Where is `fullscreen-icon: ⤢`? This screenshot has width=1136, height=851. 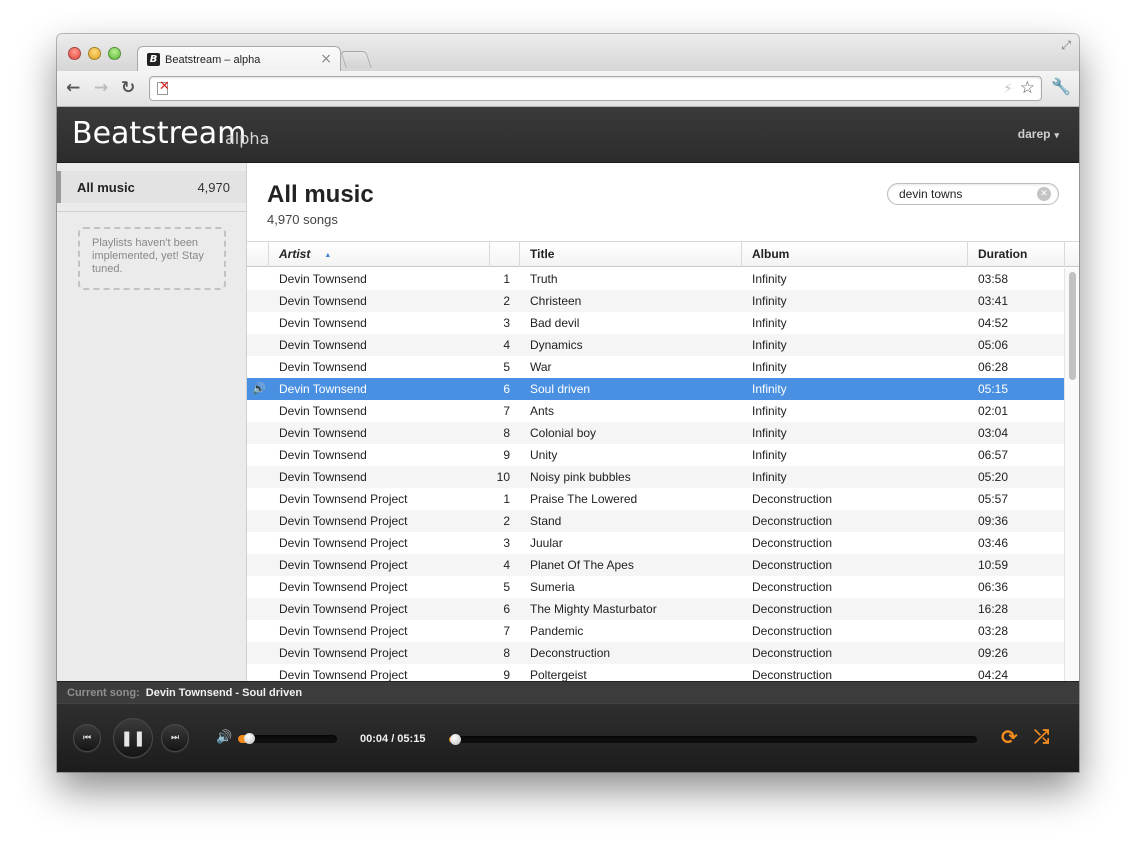
fullscreen-icon: ⤢ is located at coordinates (1066, 45).